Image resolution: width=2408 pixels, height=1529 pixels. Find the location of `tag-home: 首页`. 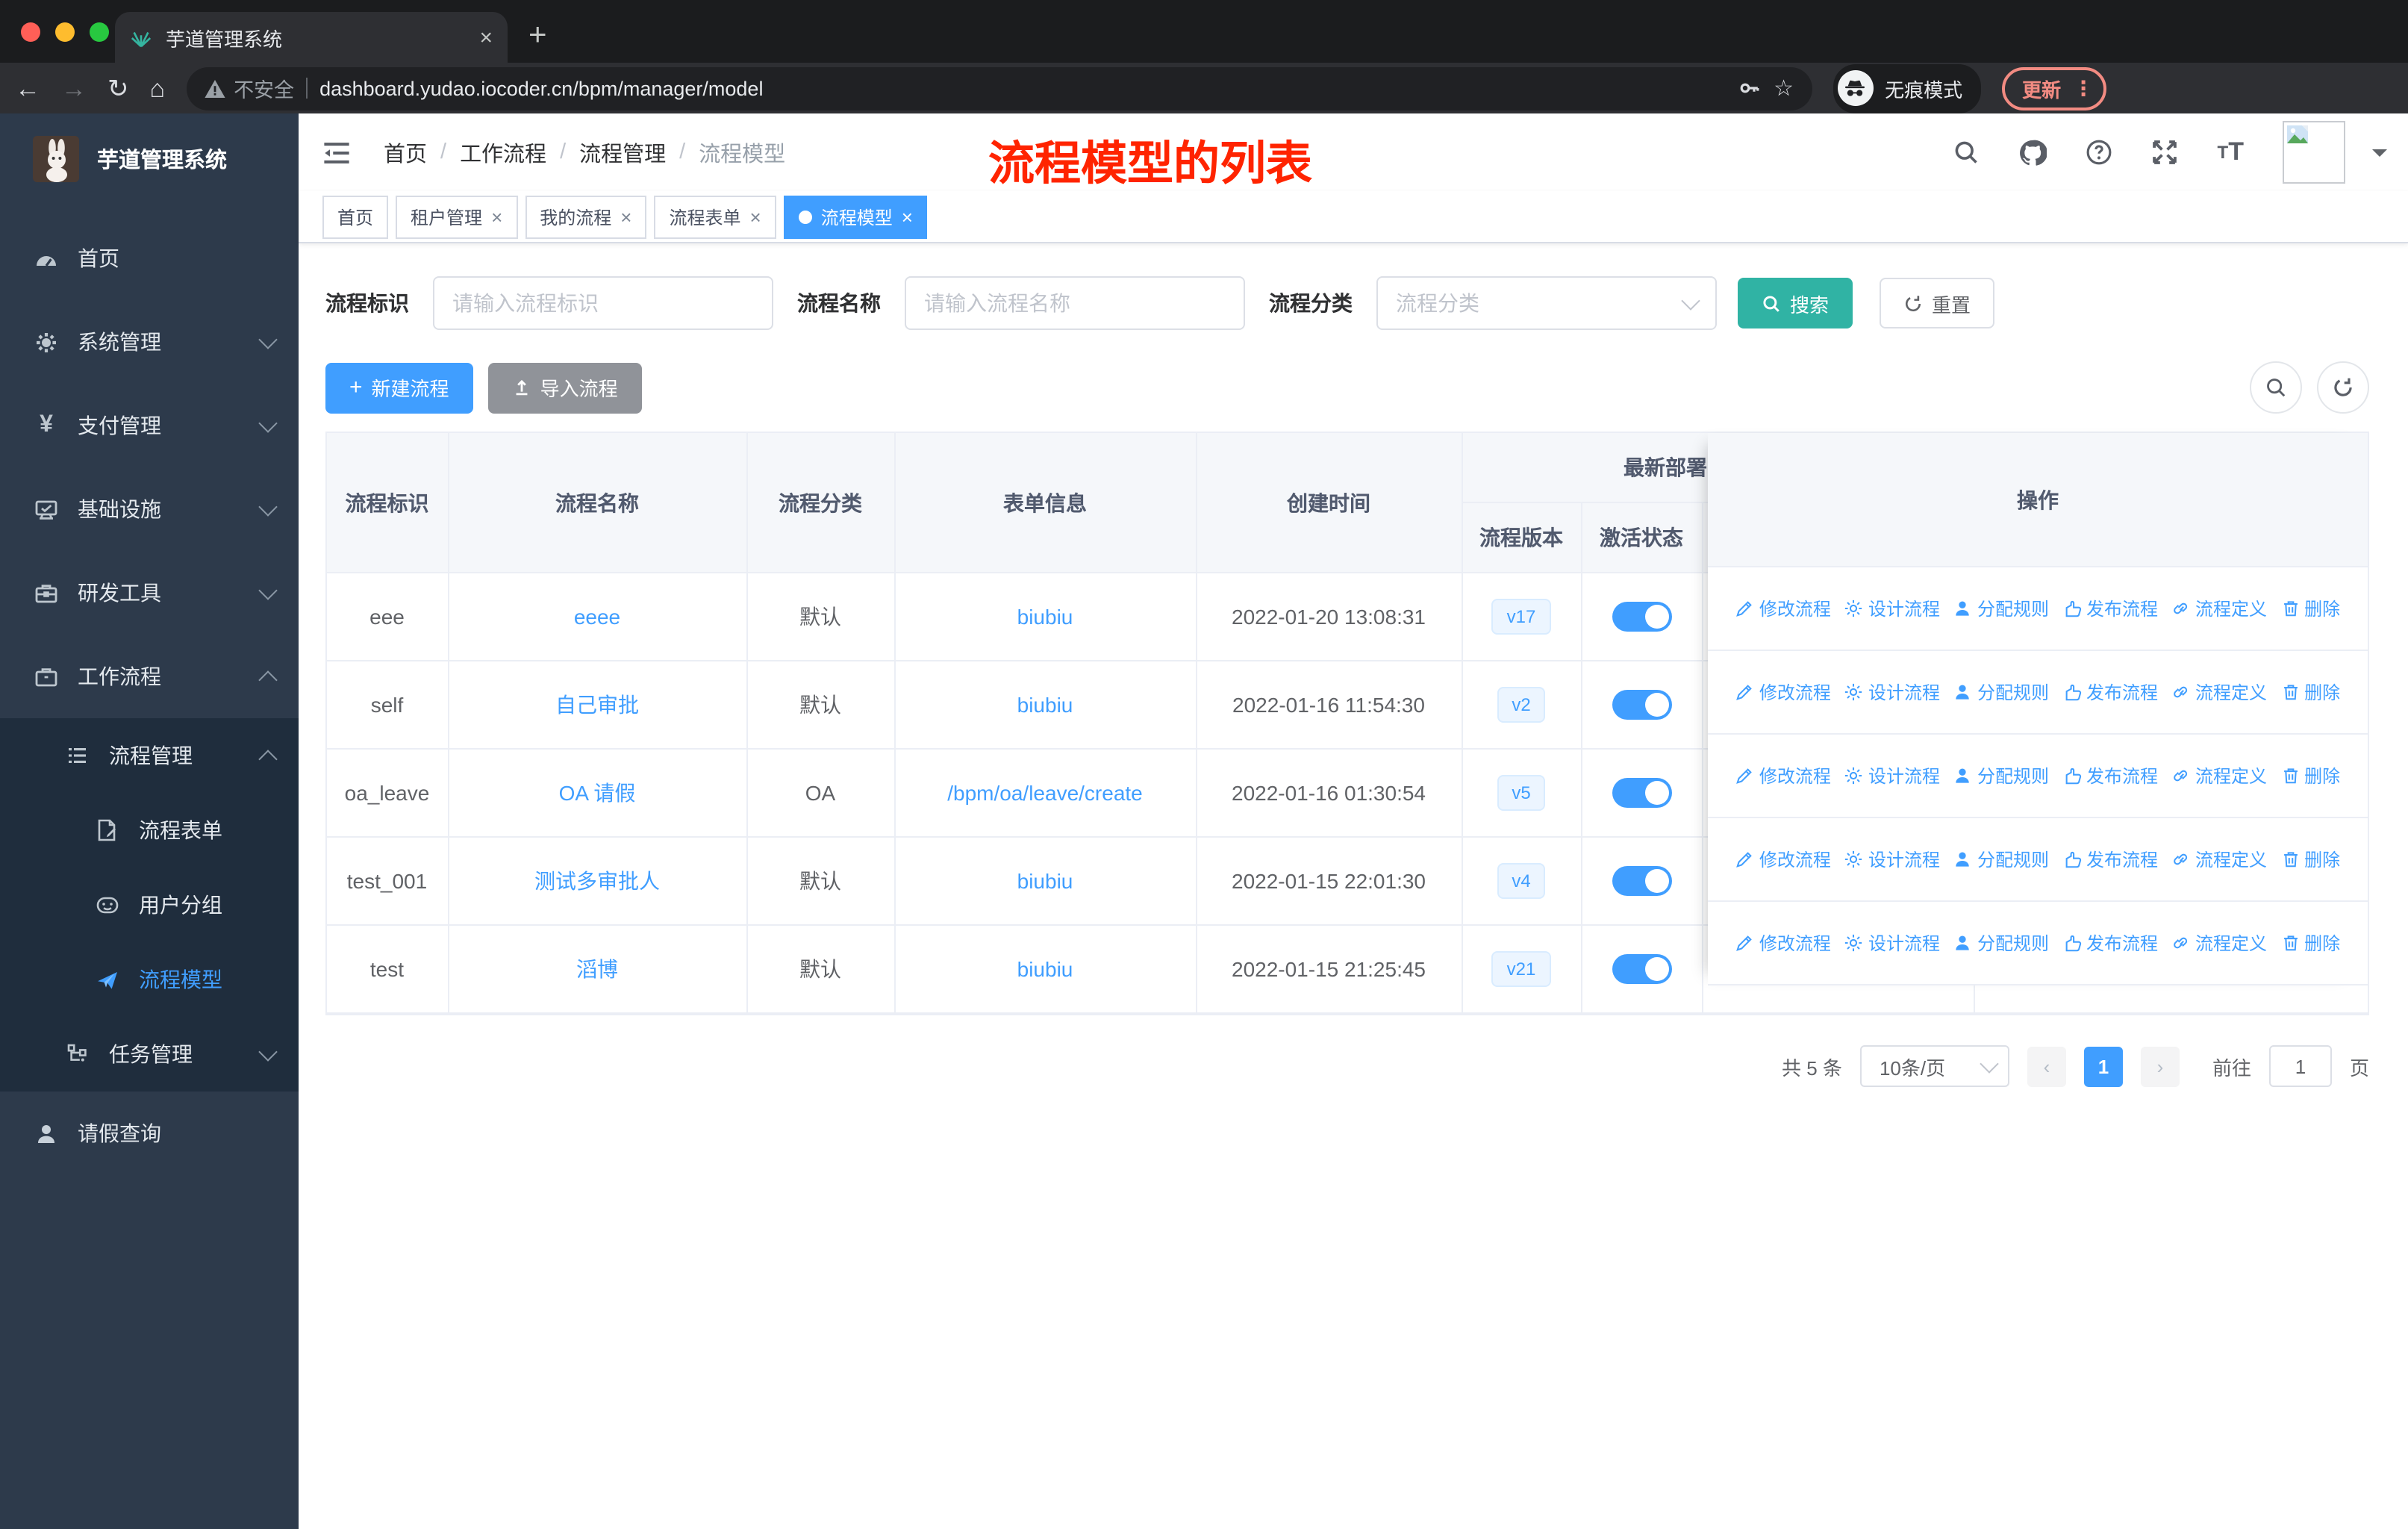

tag-home: 首页 is located at coordinates (355, 217).